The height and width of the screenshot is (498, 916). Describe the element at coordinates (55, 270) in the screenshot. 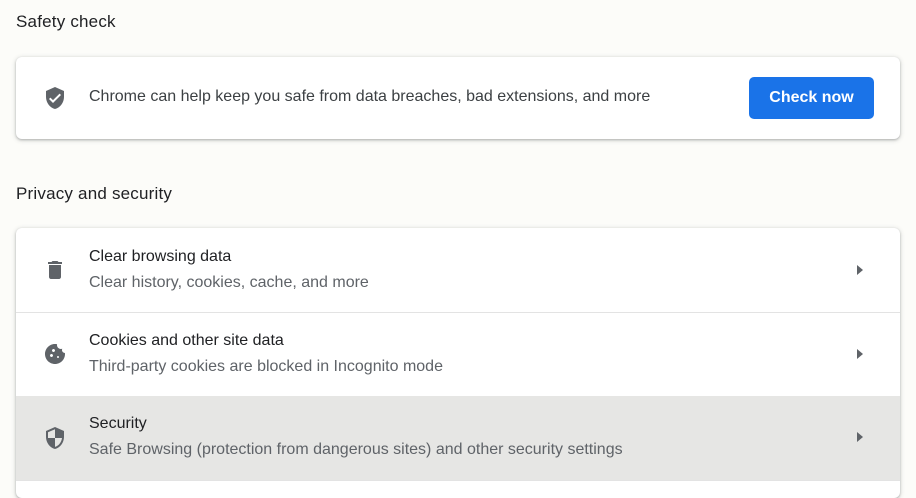

I see `trash-icon` at that location.